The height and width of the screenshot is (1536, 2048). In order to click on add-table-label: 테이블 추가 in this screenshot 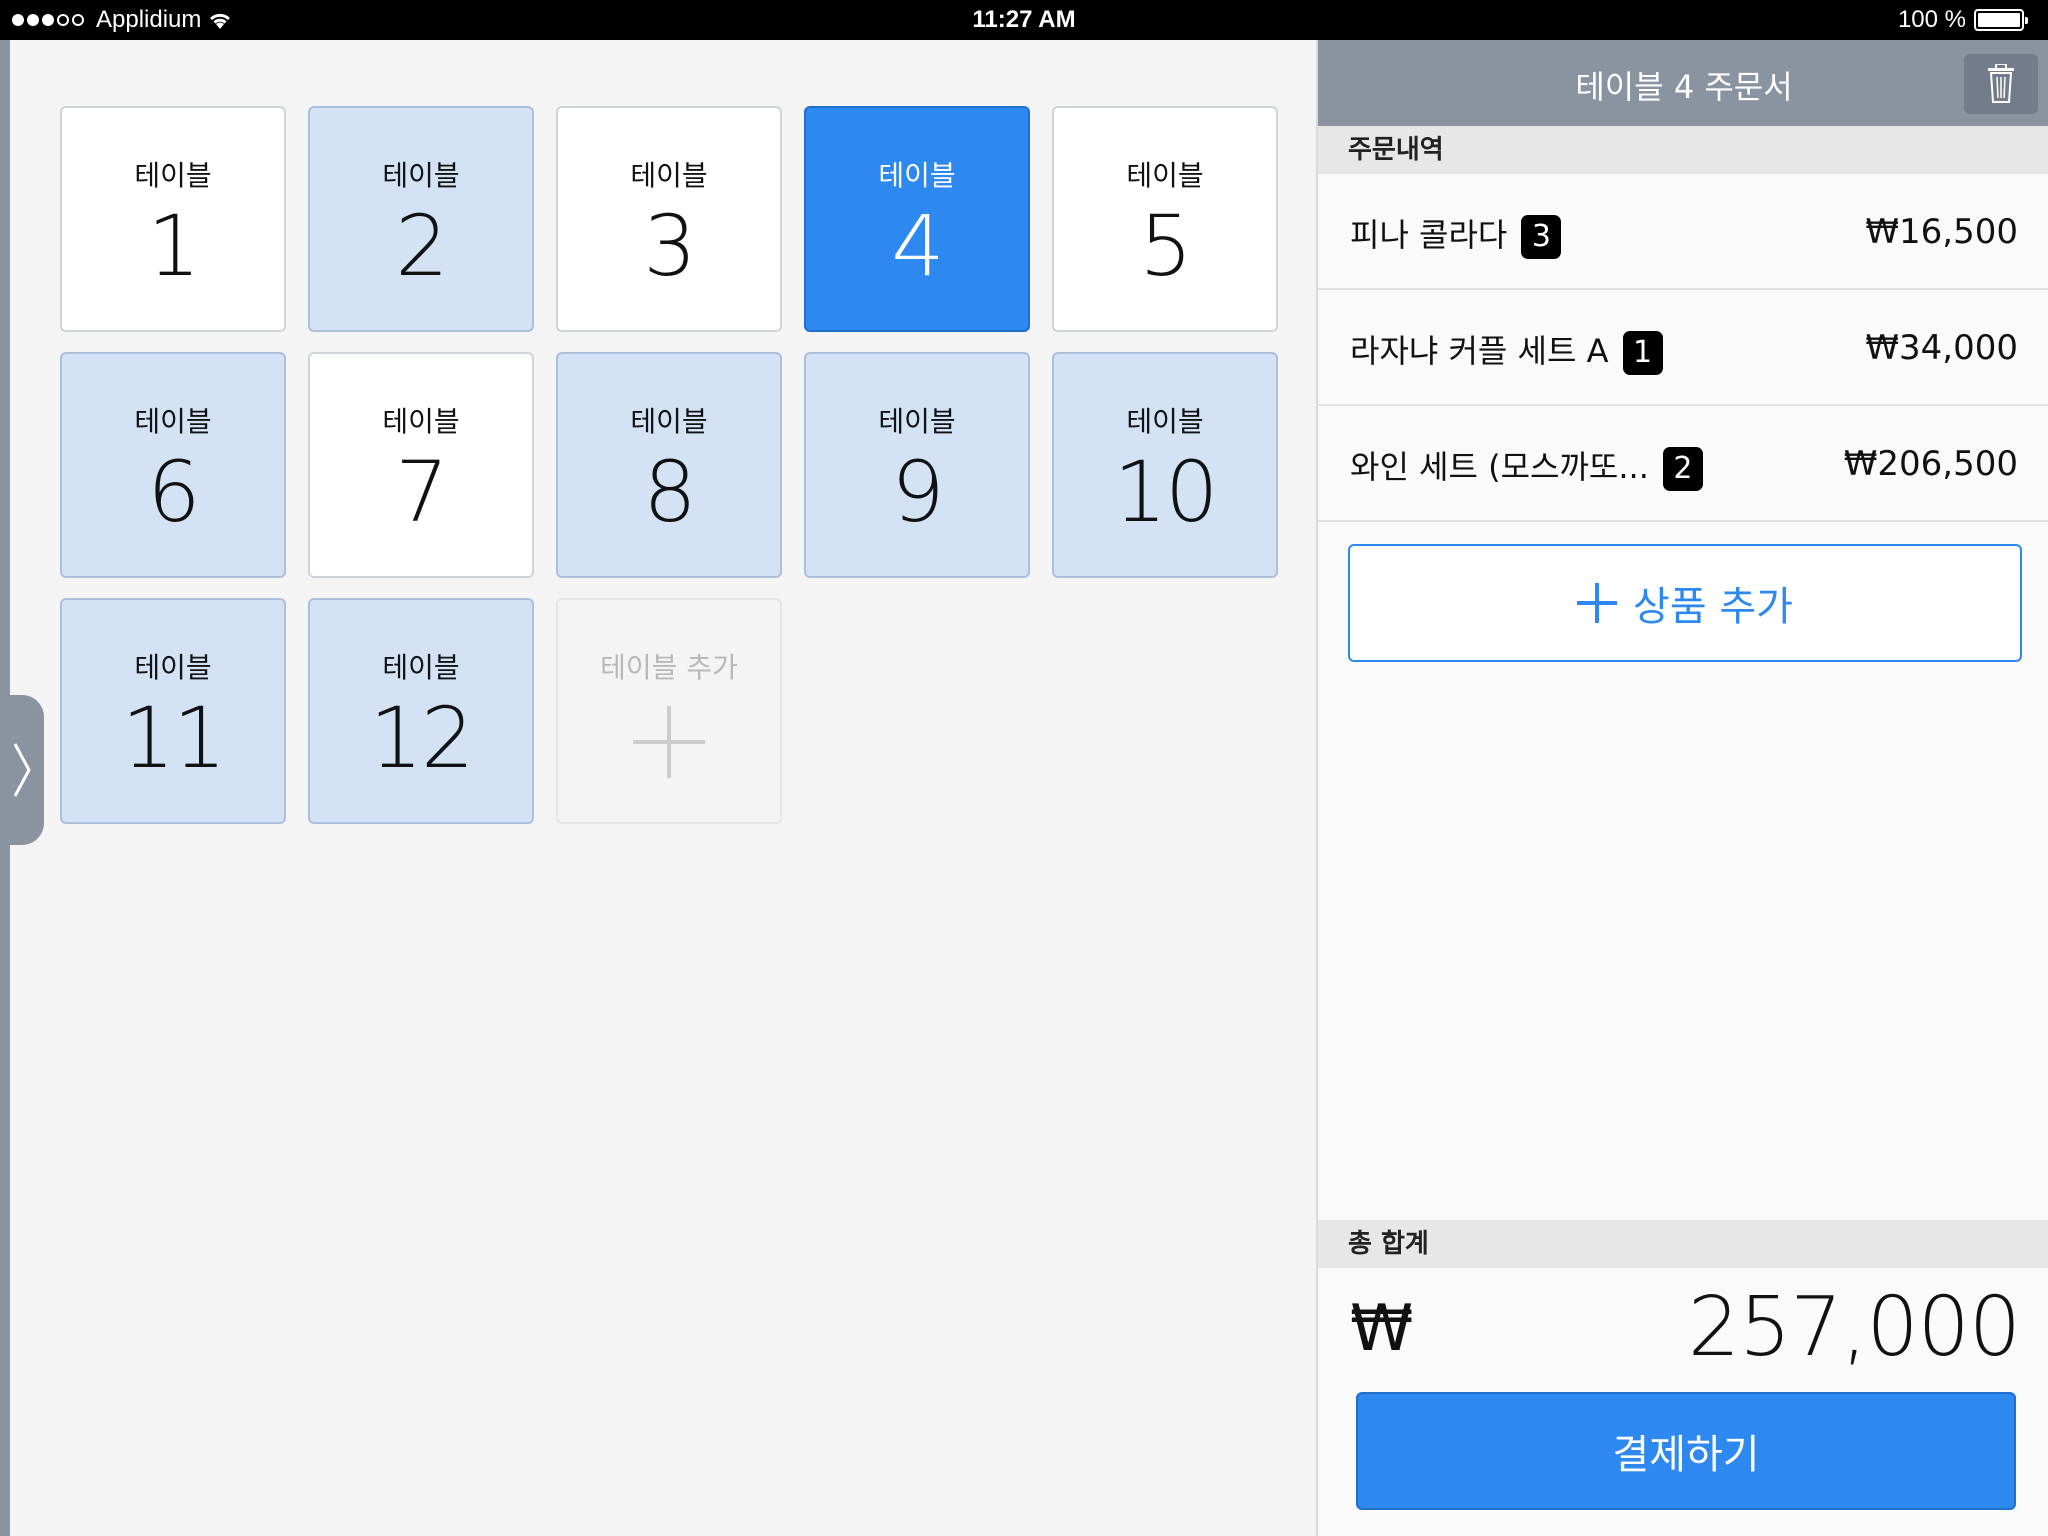, I will do `click(669, 667)`.